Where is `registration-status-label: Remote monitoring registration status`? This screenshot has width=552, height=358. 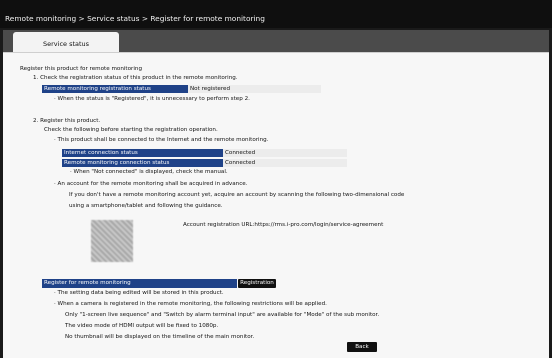
registration-status-label: Remote monitoring registration status is located at coordinates (115, 89).